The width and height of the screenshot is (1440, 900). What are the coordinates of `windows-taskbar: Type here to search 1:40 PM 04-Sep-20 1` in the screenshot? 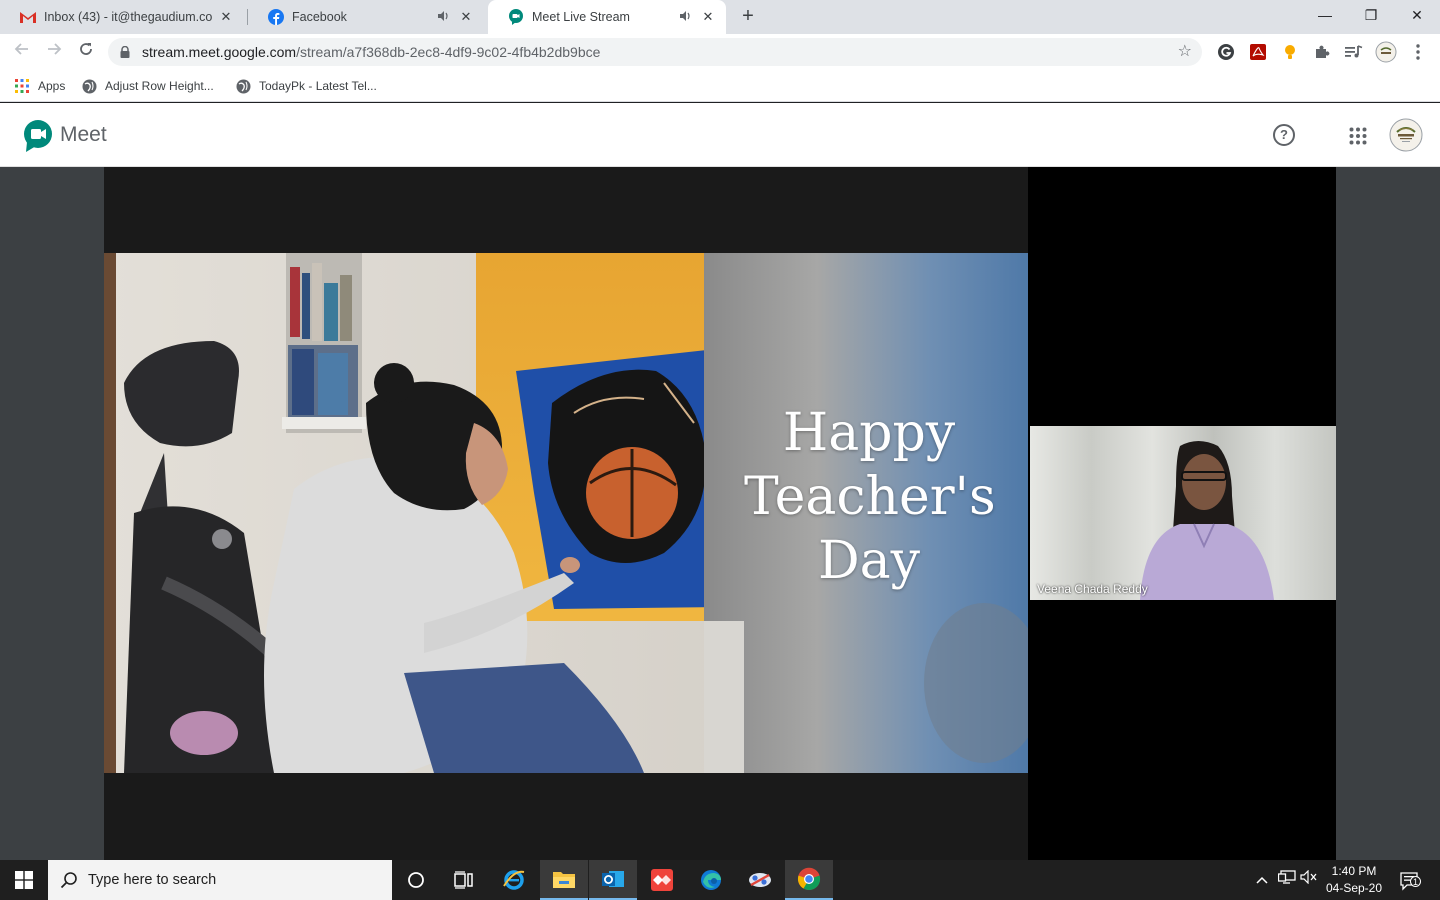 It's located at (720, 880).